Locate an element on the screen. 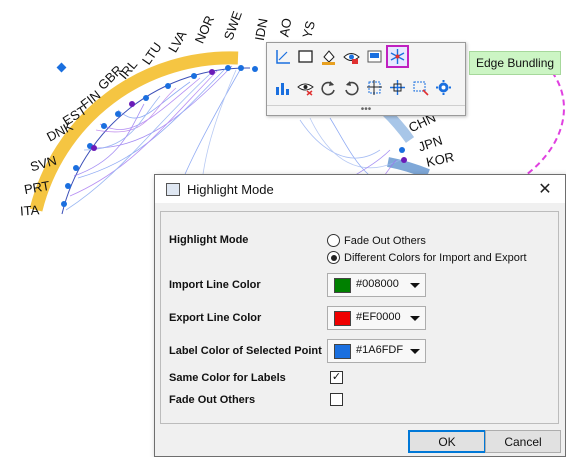 The height and width of the screenshot is (457, 566). fade-out-others-label: Fade Out Others is located at coordinates (212, 400).